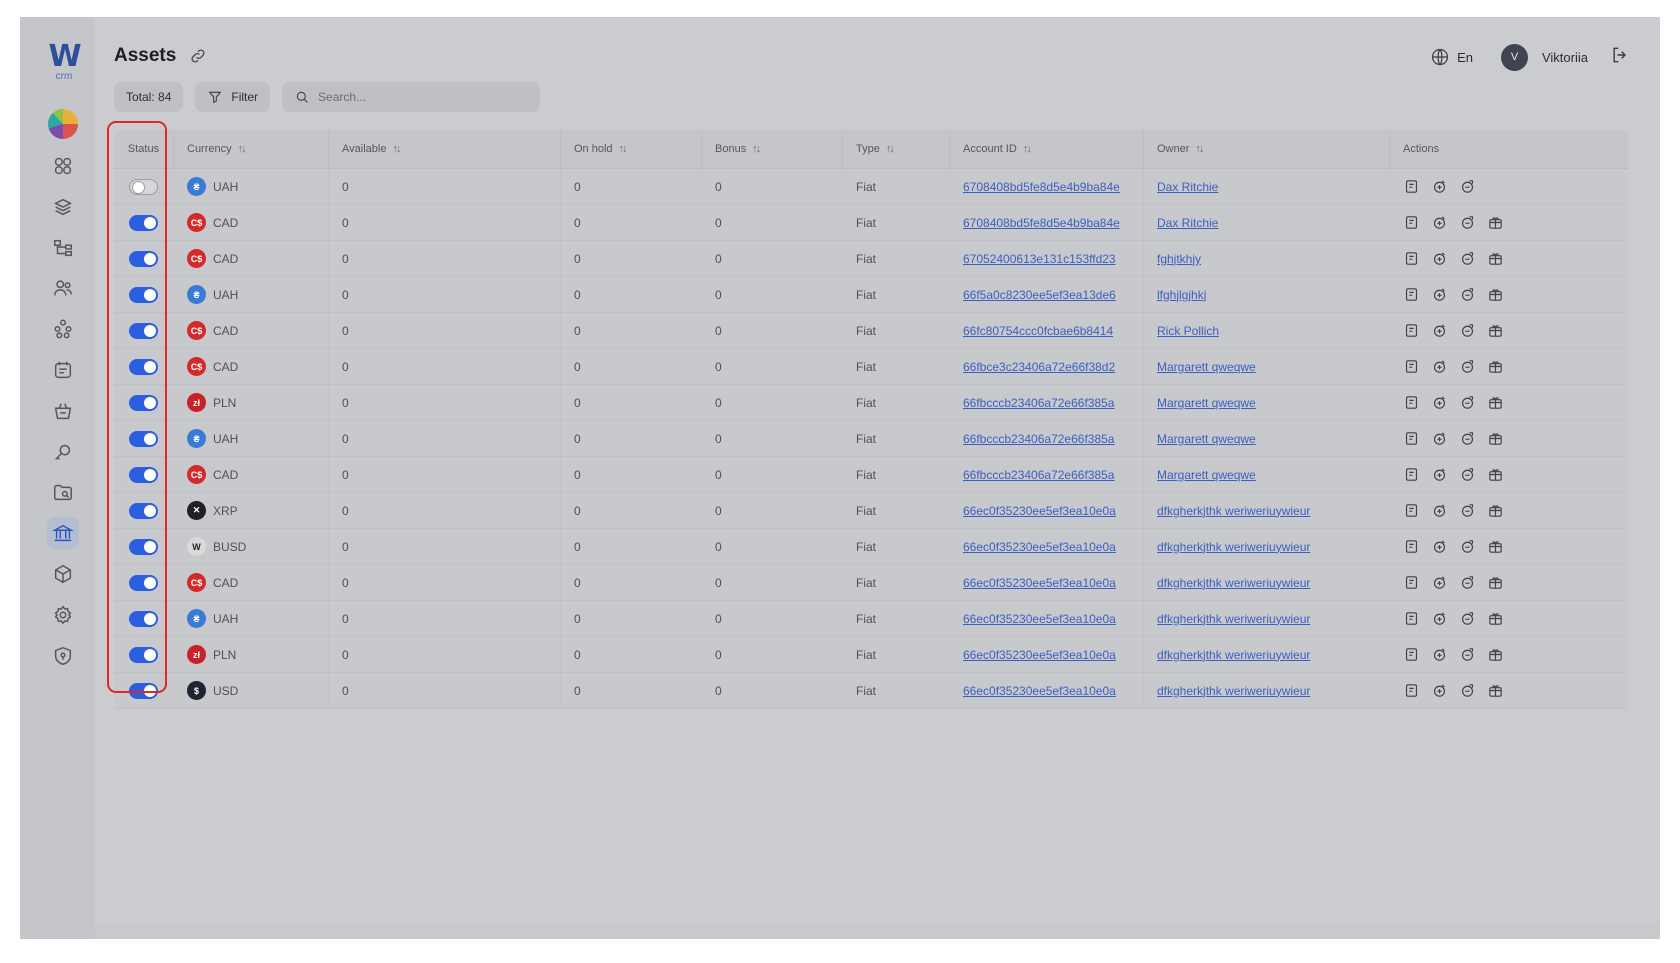 The image size is (1680, 963). What do you see at coordinates (63, 124) in the screenshot?
I see `analytics-pie-icon` at bounding box center [63, 124].